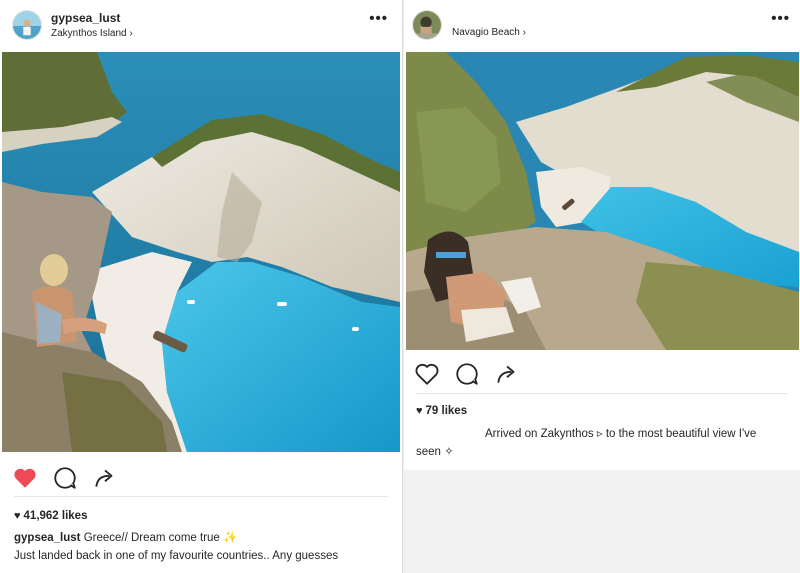  I want to click on location-label: Navagio Beach, so click(486, 32).